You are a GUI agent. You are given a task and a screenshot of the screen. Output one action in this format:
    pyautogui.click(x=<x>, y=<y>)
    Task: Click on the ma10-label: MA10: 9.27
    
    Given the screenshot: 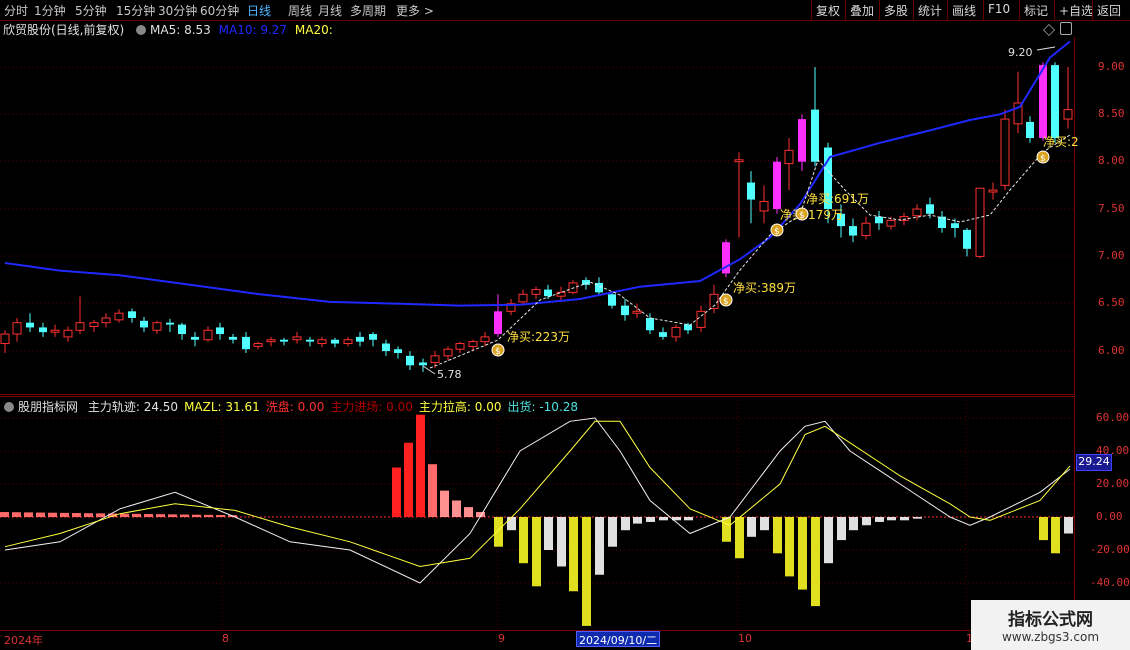 What is the action you would take?
    pyautogui.click(x=253, y=30)
    